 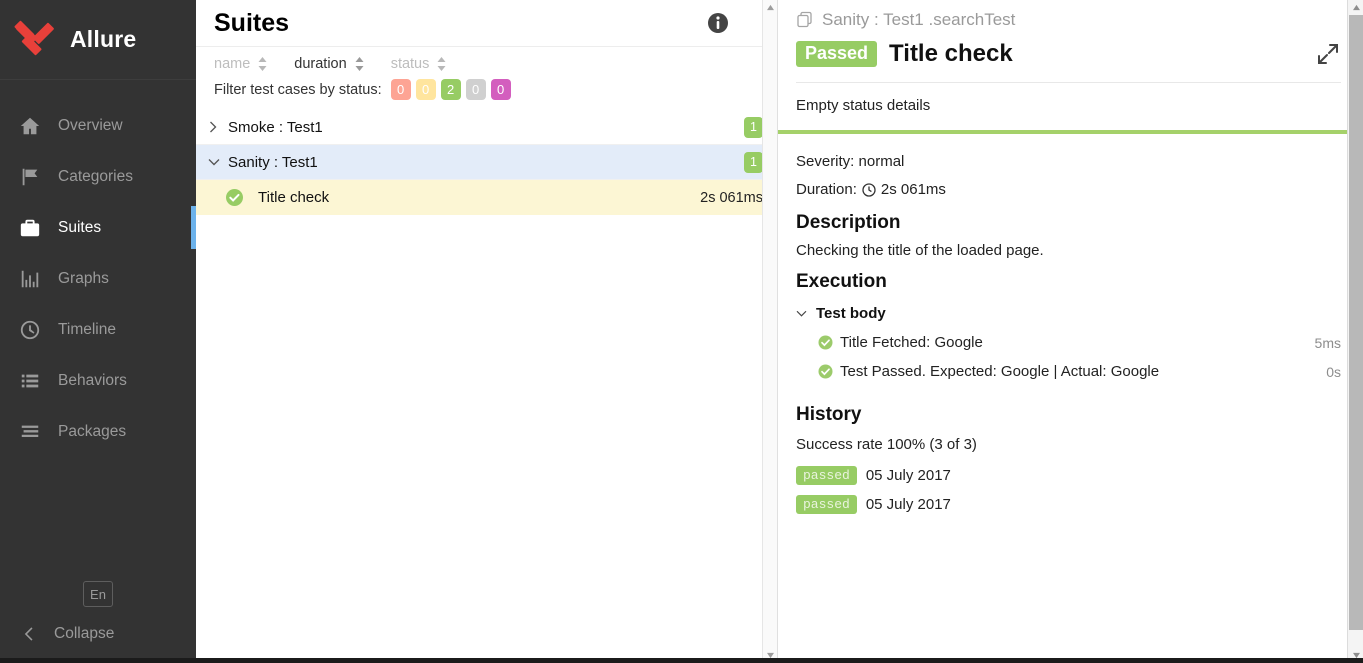 I want to click on description-text: Checking the title of the loaded page., so click(x=920, y=250).